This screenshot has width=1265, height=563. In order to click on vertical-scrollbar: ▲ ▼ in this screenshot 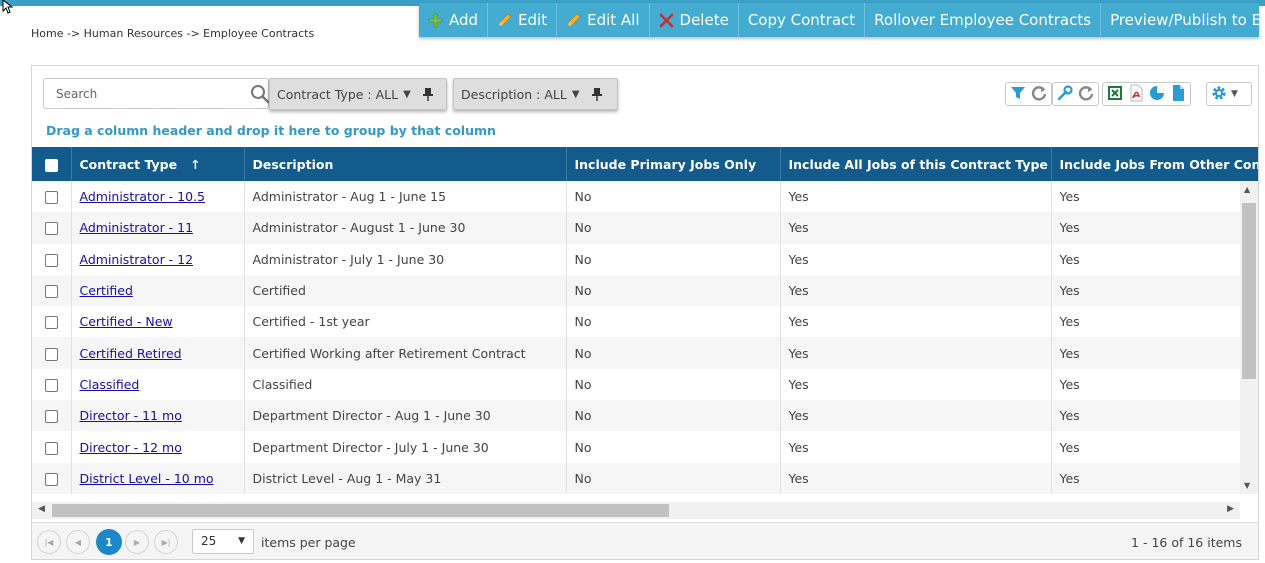, I will do `click(1249, 337)`.